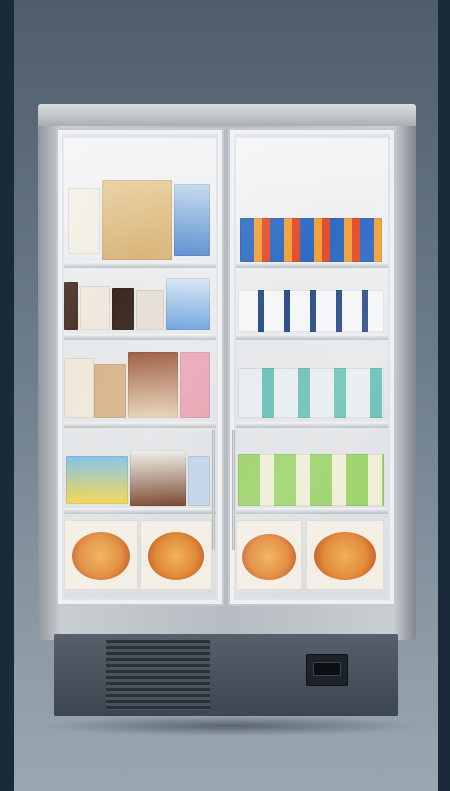 The height and width of the screenshot is (791, 450). I want to click on floor-shadow, so click(230, 726).